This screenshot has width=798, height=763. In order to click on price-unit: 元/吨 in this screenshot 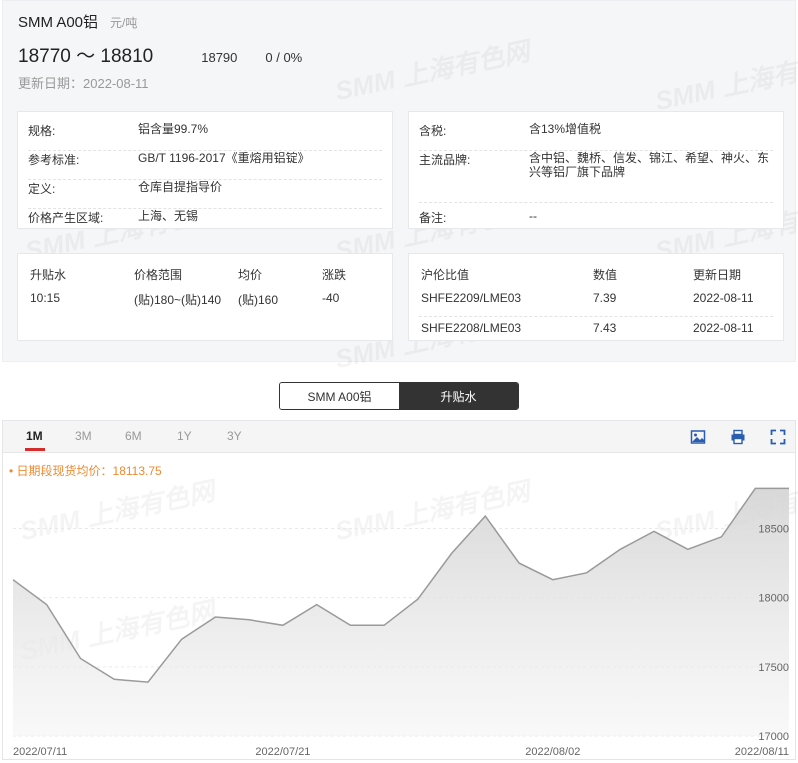, I will do `click(124, 23)`.